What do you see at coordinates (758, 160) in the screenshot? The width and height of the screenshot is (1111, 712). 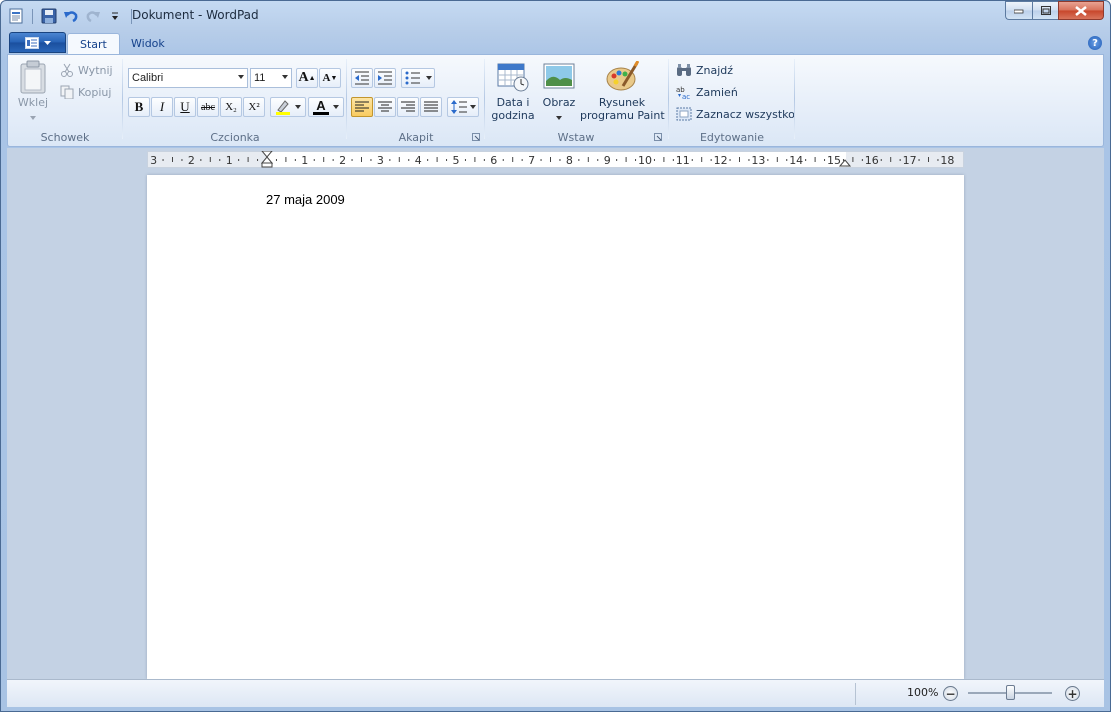 I see `ruler-label: 13` at bounding box center [758, 160].